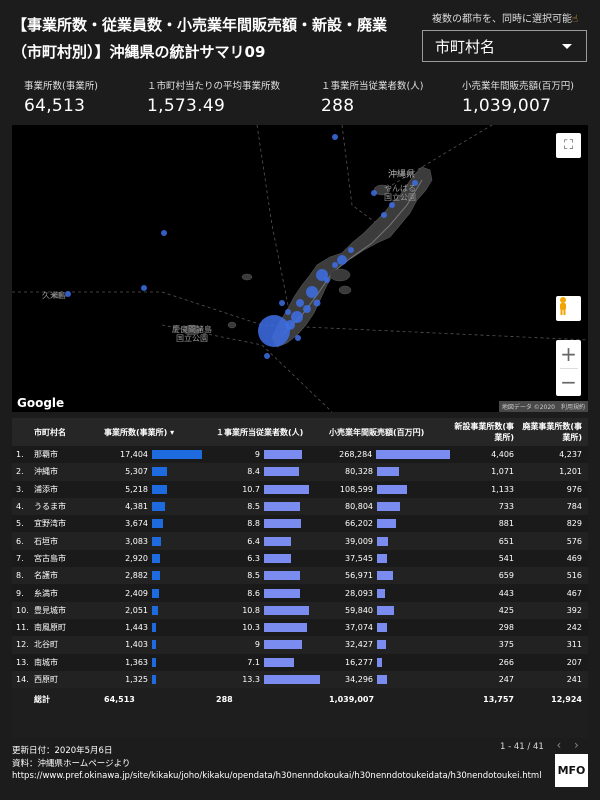  What do you see at coordinates (518, 99) in the screenshot?
I see `kpi-sales: 小売業年間販売額(百万円) 1,039,007` at bounding box center [518, 99].